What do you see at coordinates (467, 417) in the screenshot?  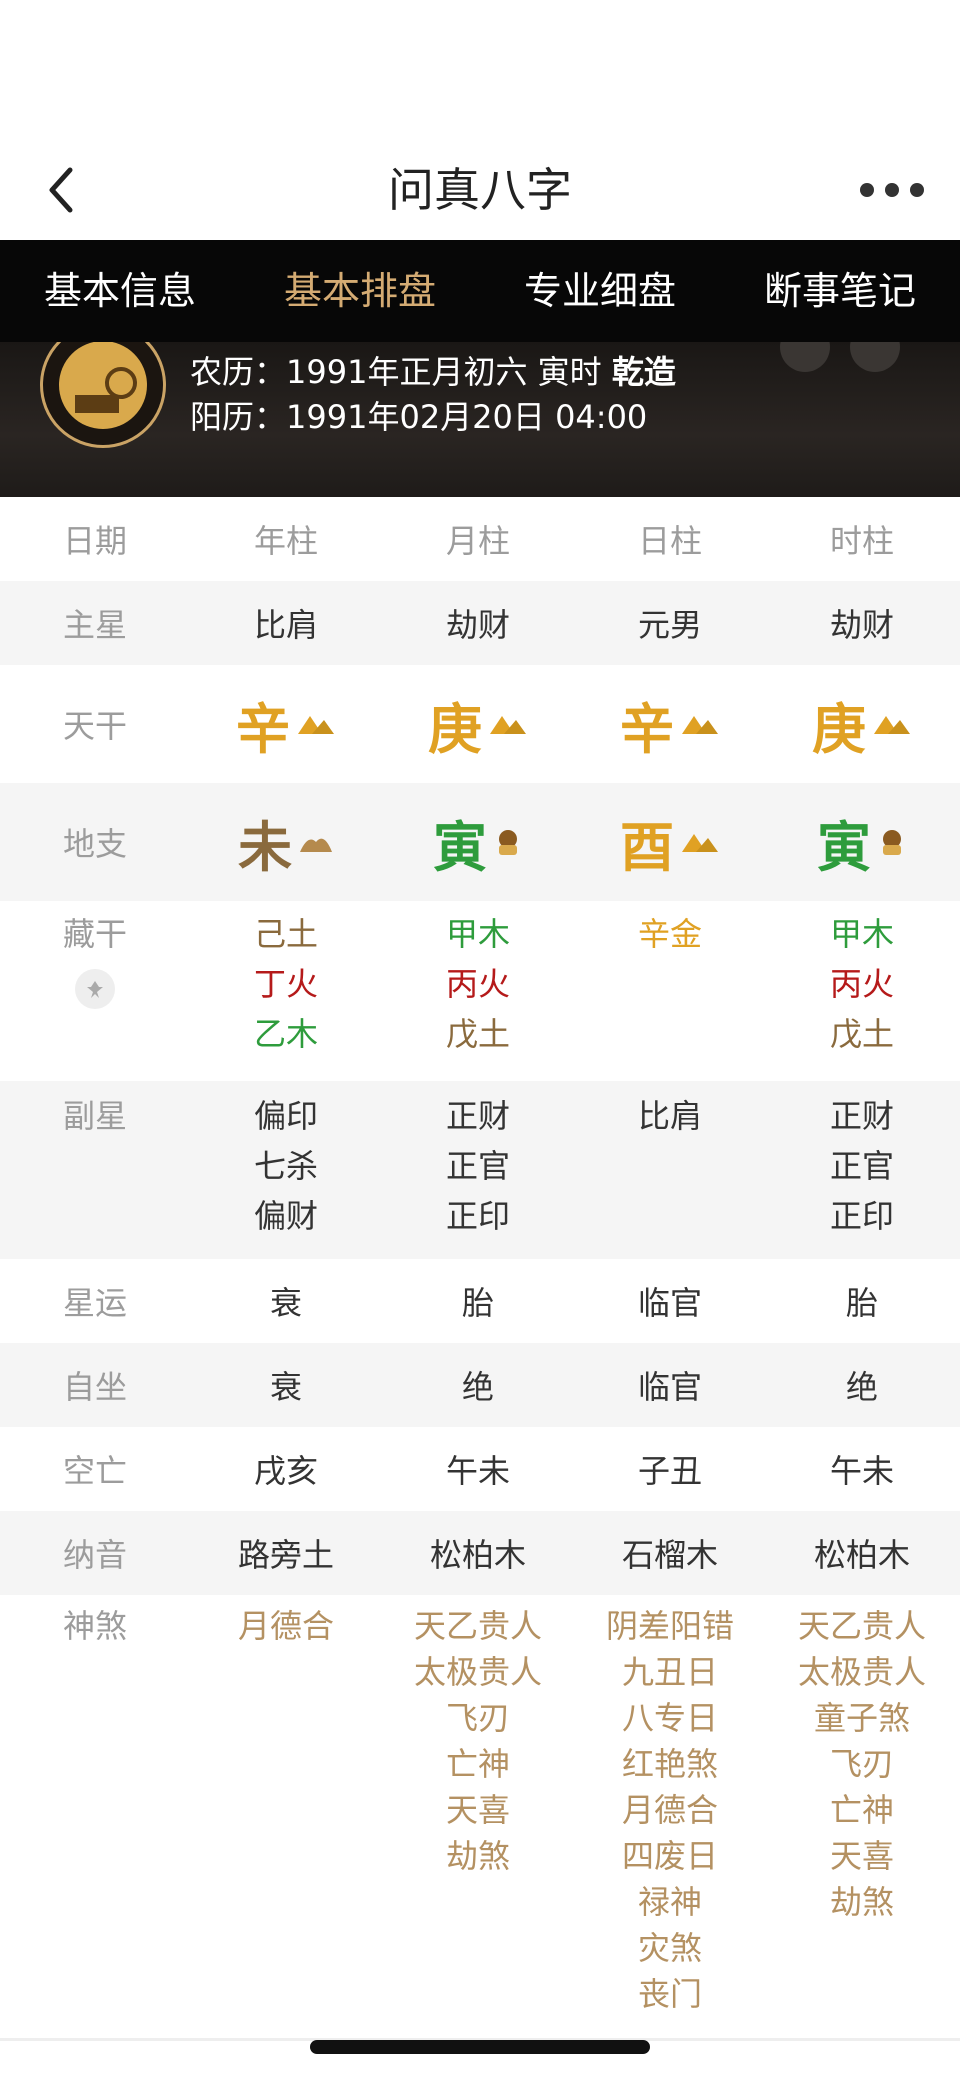 I see `solar-value: 1991年02月20日 04:00` at bounding box center [467, 417].